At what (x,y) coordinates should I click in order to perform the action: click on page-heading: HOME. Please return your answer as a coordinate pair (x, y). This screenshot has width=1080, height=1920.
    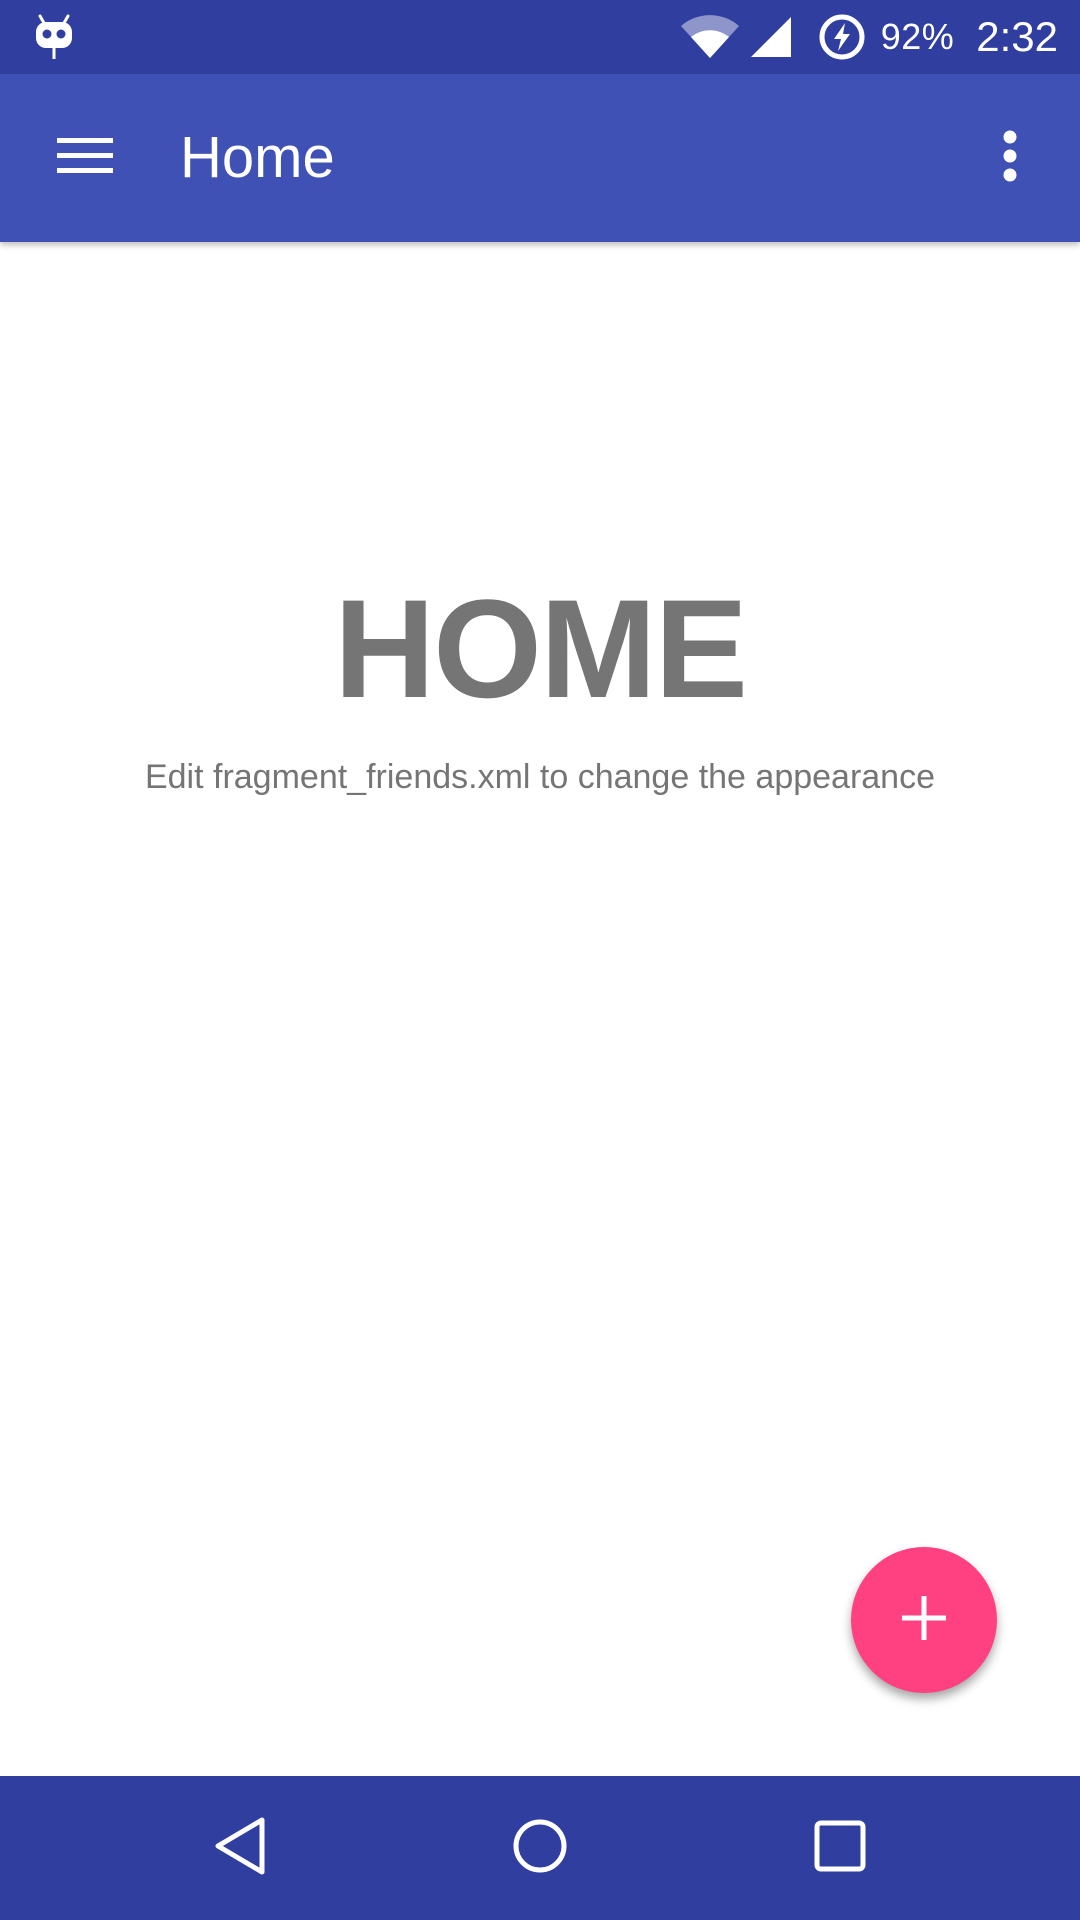
    Looking at the image, I should click on (541, 648).